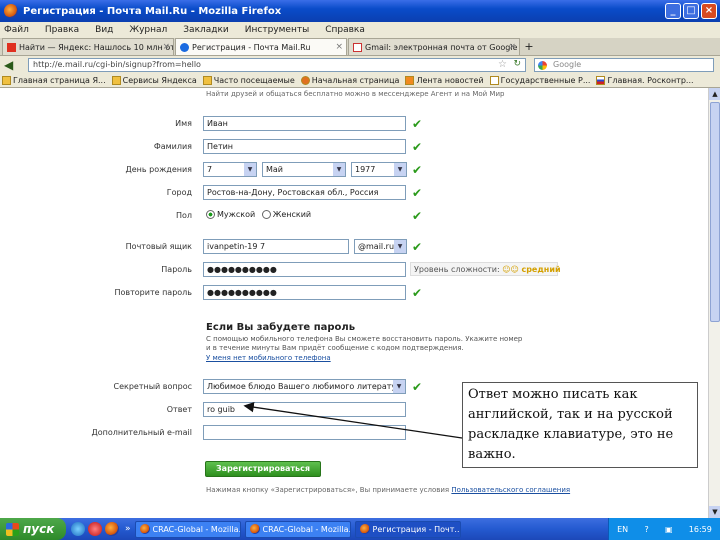 The height and width of the screenshot is (540, 720). What do you see at coordinates (62, 30) in the screenshot?
I see `menu-edit: Правка` at bounding box center [62, 30].